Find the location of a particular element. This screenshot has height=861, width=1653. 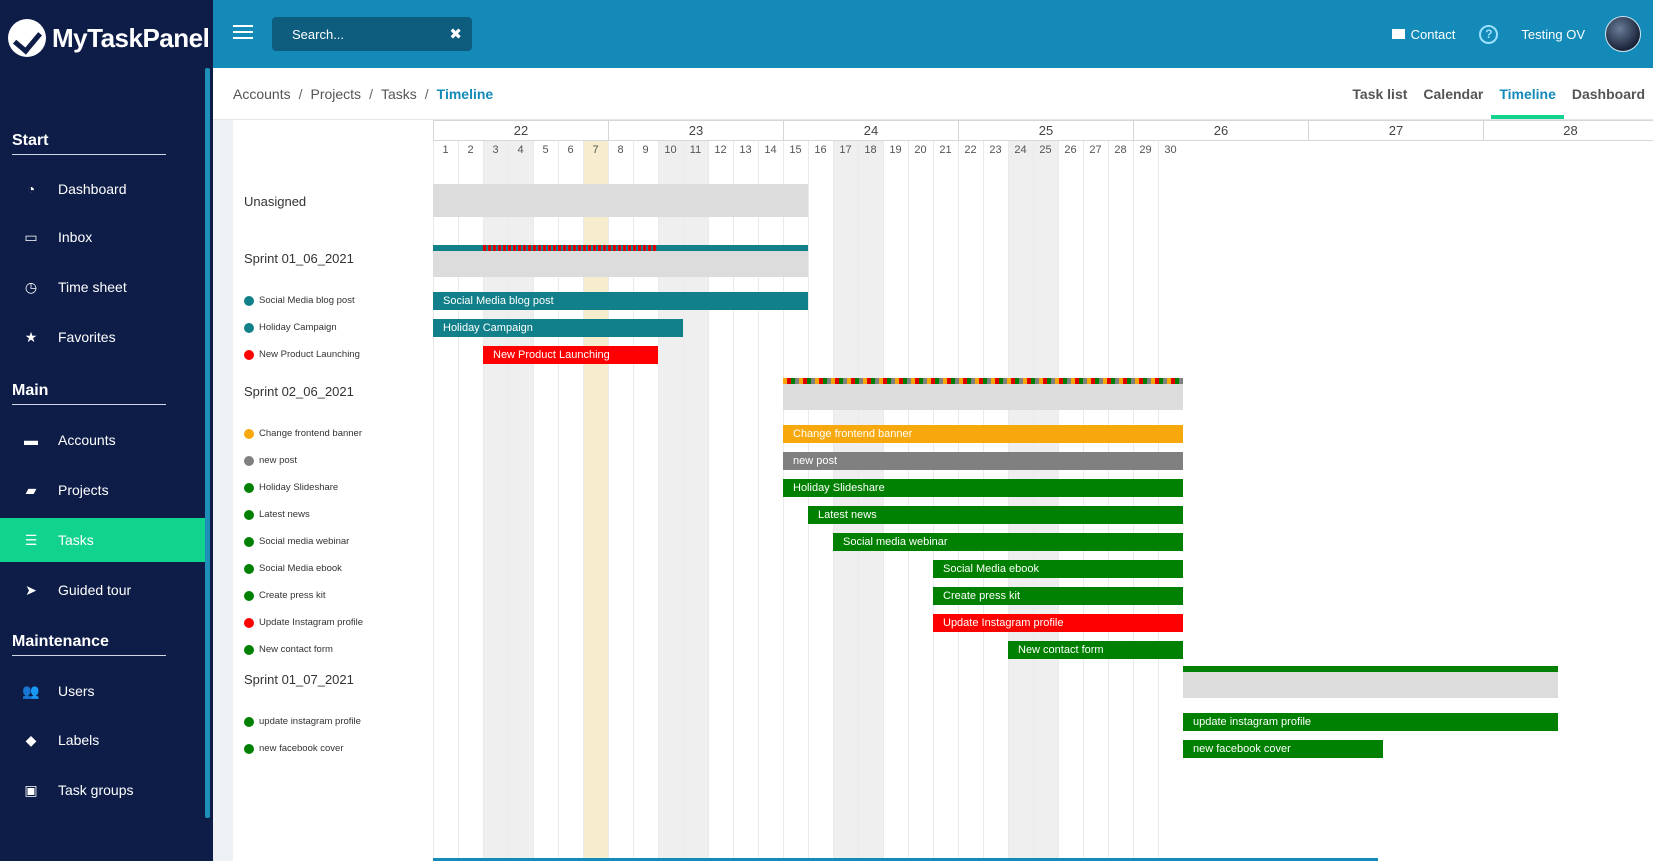

tab-dashboard: Dashboard is located at coordinates (1608, 93).